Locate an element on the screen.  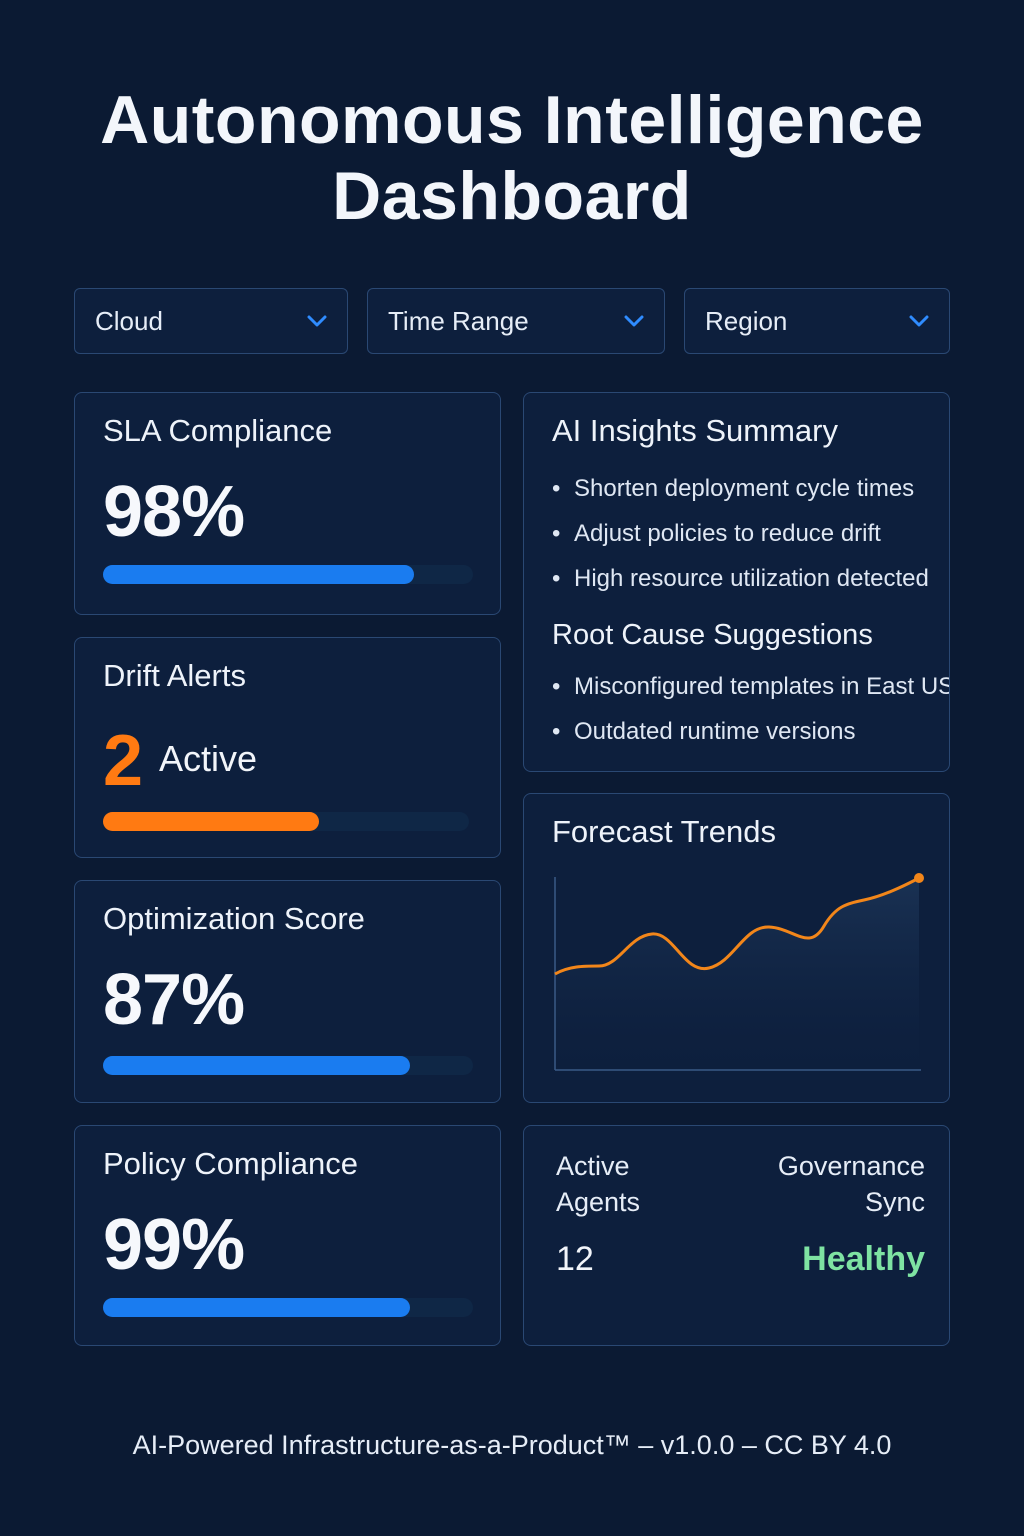
list-item: High resource utilization detected is located at coordinates (740, 578).